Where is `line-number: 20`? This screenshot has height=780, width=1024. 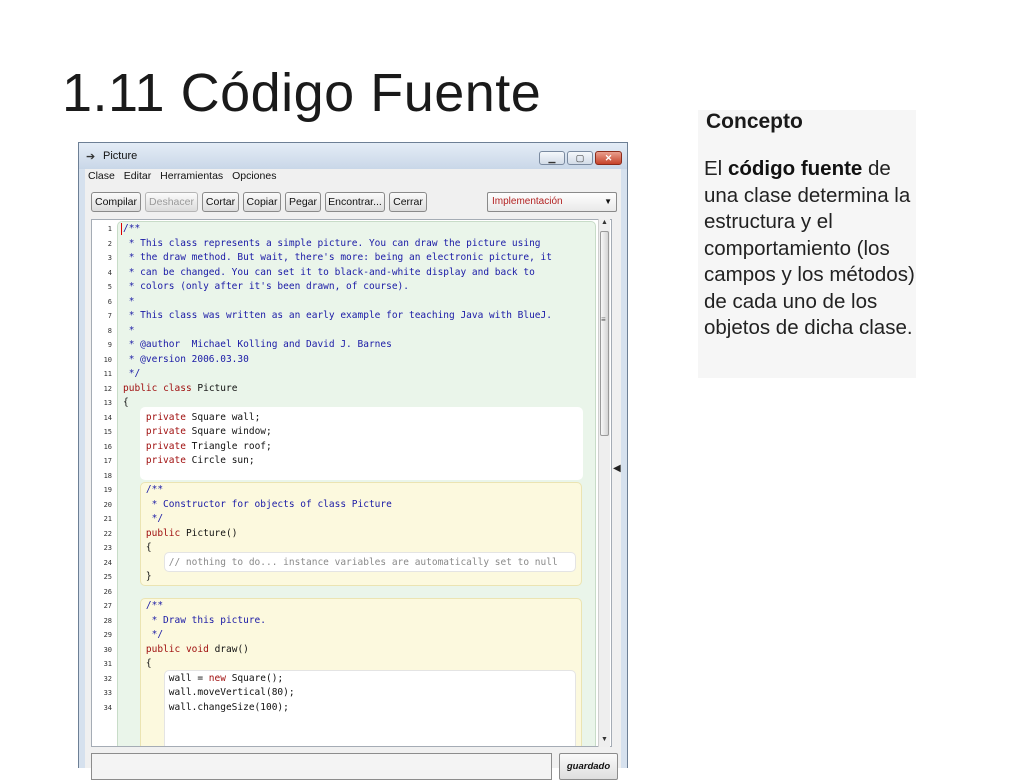 line-number: 20 is located at coordinates (107, 504).